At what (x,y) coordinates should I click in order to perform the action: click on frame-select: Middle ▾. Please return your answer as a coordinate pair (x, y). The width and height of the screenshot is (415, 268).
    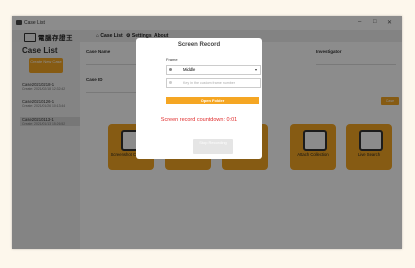
    Looking at the image, I should click on (213, 70).